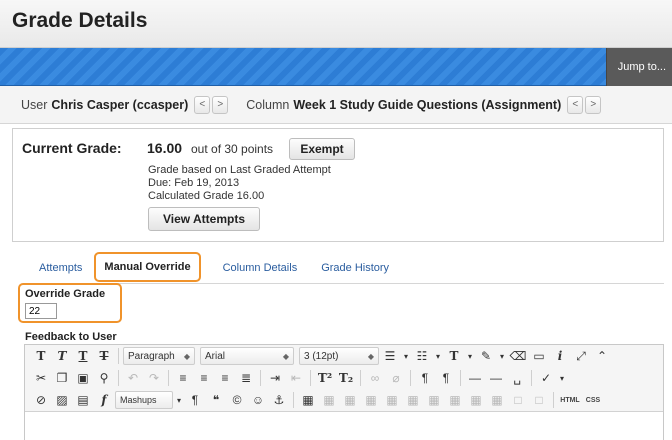  Describe the element at coordinates (62, 400) in the screenshot. I see `insert-image-icon: ▨` at that location.